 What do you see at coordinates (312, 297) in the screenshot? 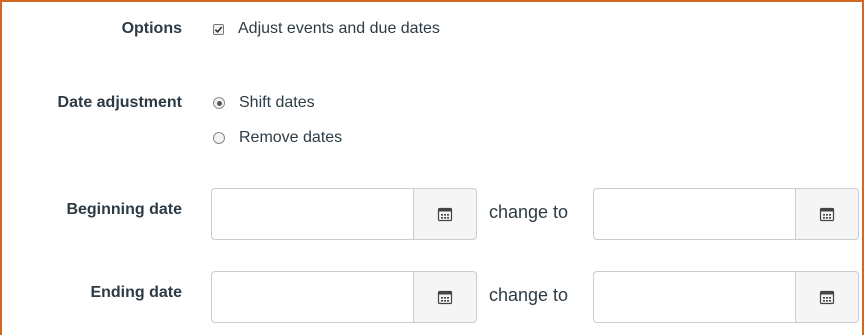
I see `ending-date-from-input` at bounding box center [312, 297].